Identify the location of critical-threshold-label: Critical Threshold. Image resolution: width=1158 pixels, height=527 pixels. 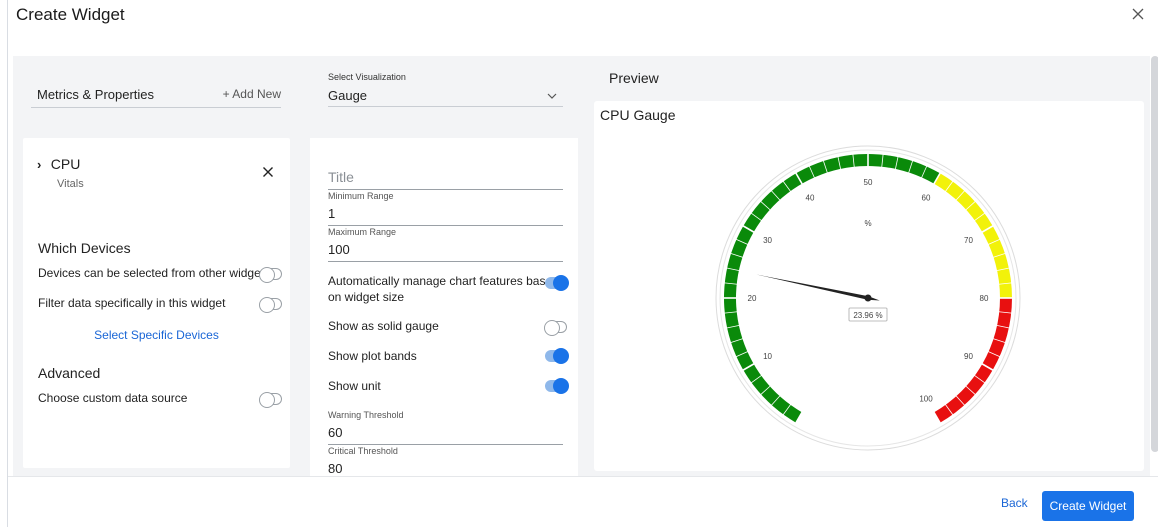
(363, 451).